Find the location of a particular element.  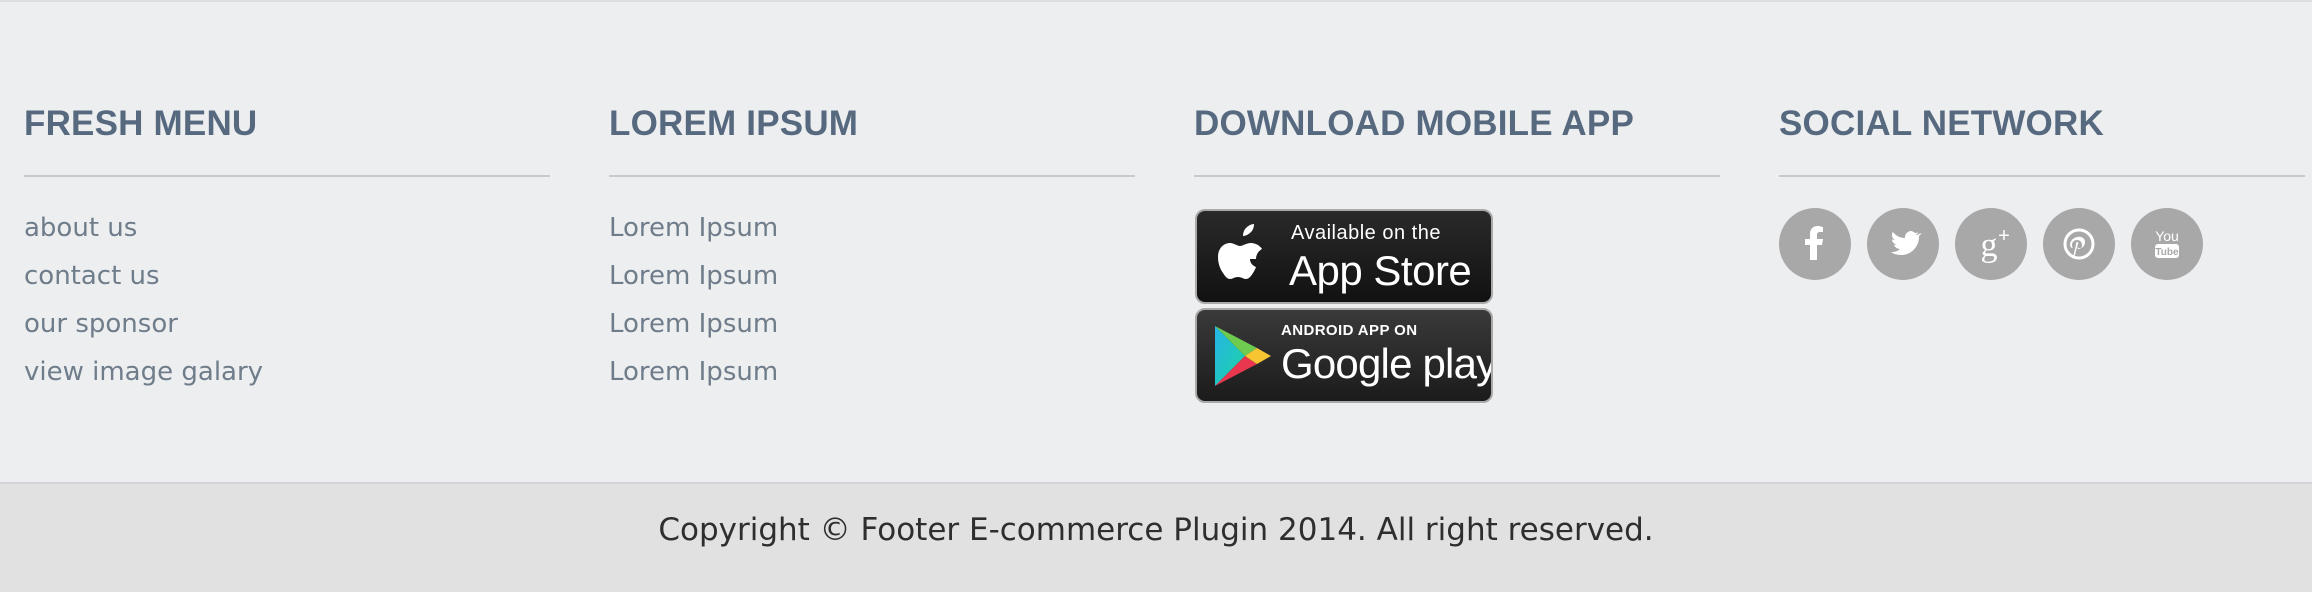

social-network-title: SOCIAL NETWORK is located at coordinates (1941, 123).